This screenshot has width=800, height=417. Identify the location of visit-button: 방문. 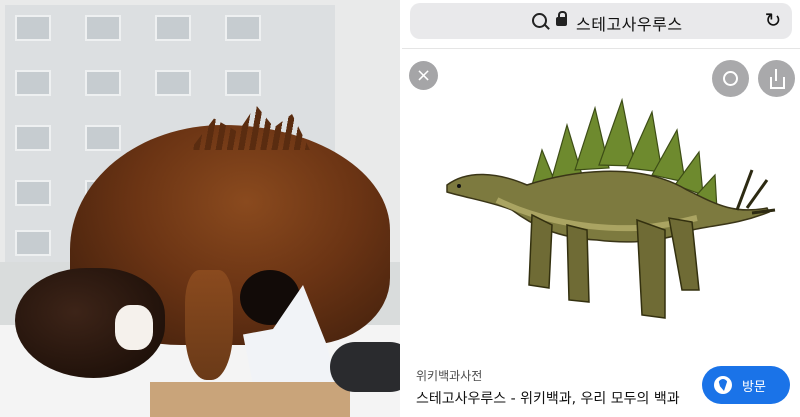
(746, 385).